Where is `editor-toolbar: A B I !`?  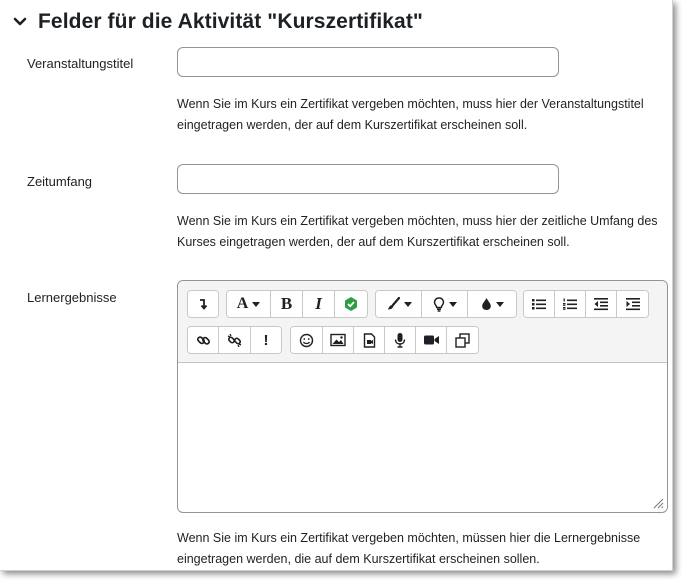
editor-toolbar: A B I ! is located at coordinates (422, 322).